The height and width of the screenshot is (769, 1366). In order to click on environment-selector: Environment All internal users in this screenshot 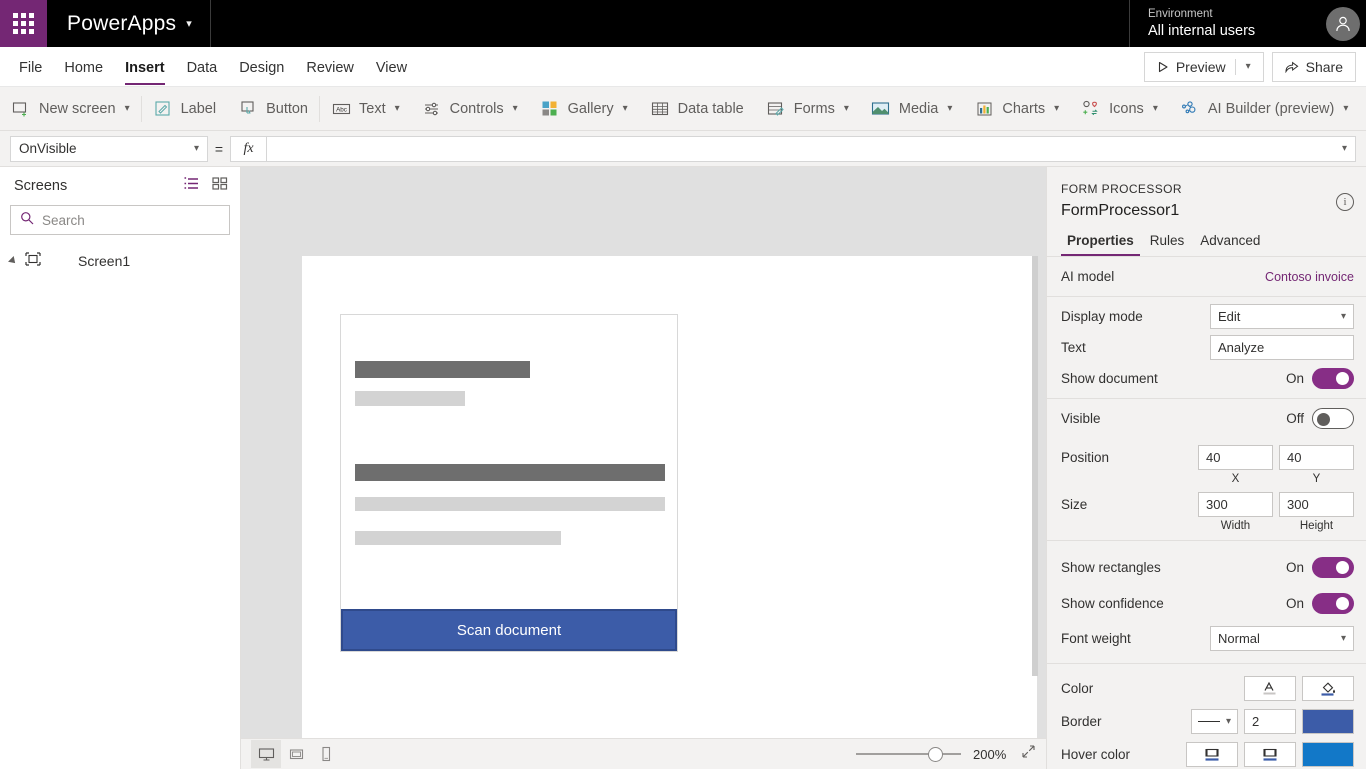, I will do `click(1224, 23)`.